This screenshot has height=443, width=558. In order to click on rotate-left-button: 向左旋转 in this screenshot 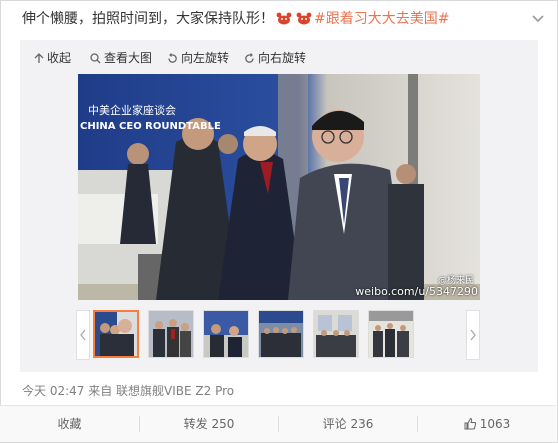, I will do `click(198, 58)`.